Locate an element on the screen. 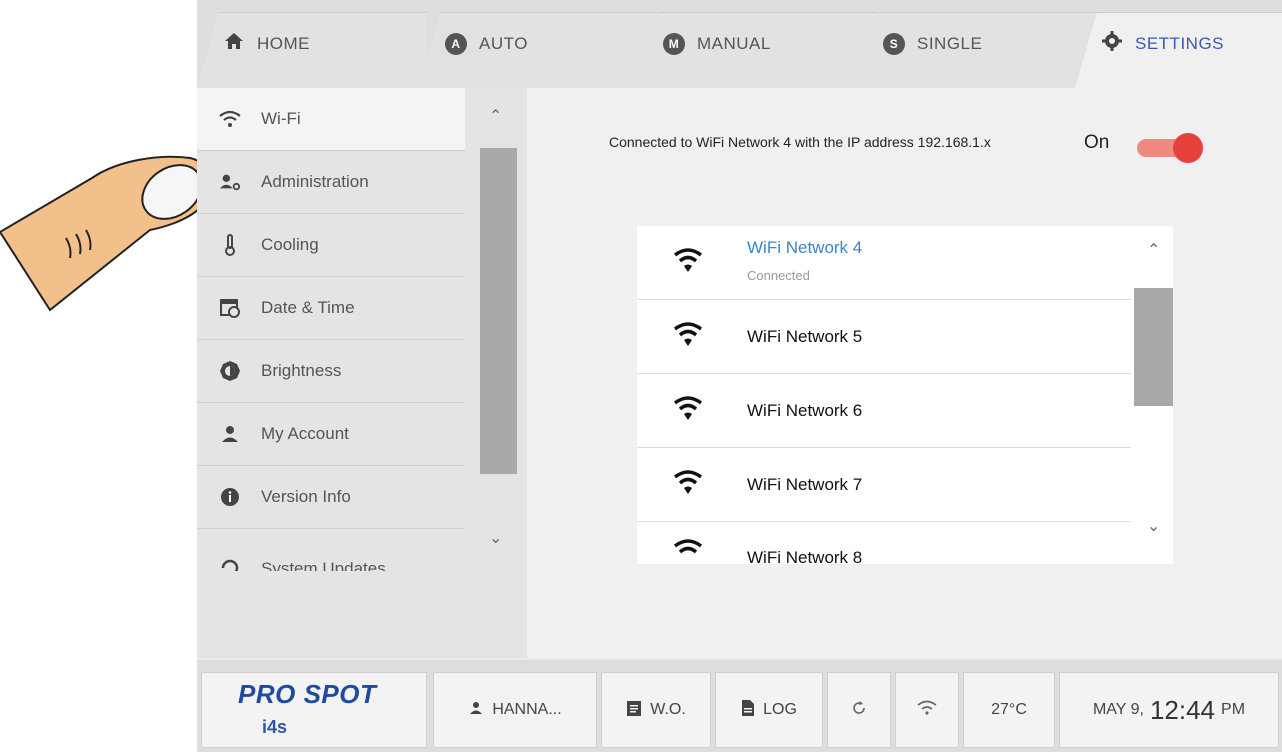 The width and height of the screenshot is (1282, 752). network-name: WiFi Network 6 is located at coordinates (805, 410).